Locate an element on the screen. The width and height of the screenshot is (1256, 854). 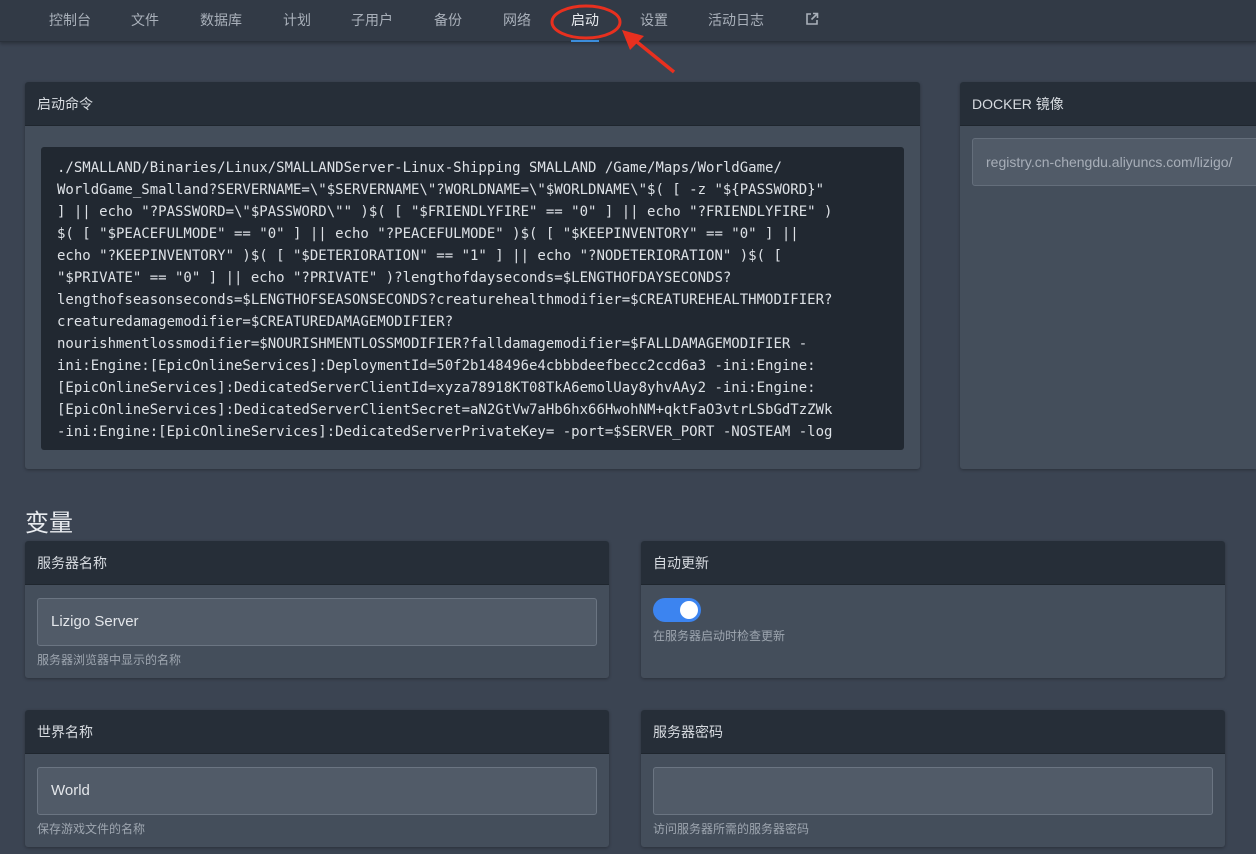
top-nav: 控制台 文件 数据库 计划 子用户 备份 网络 启动 设置 活动日志 is located at coordinates (628, 21).